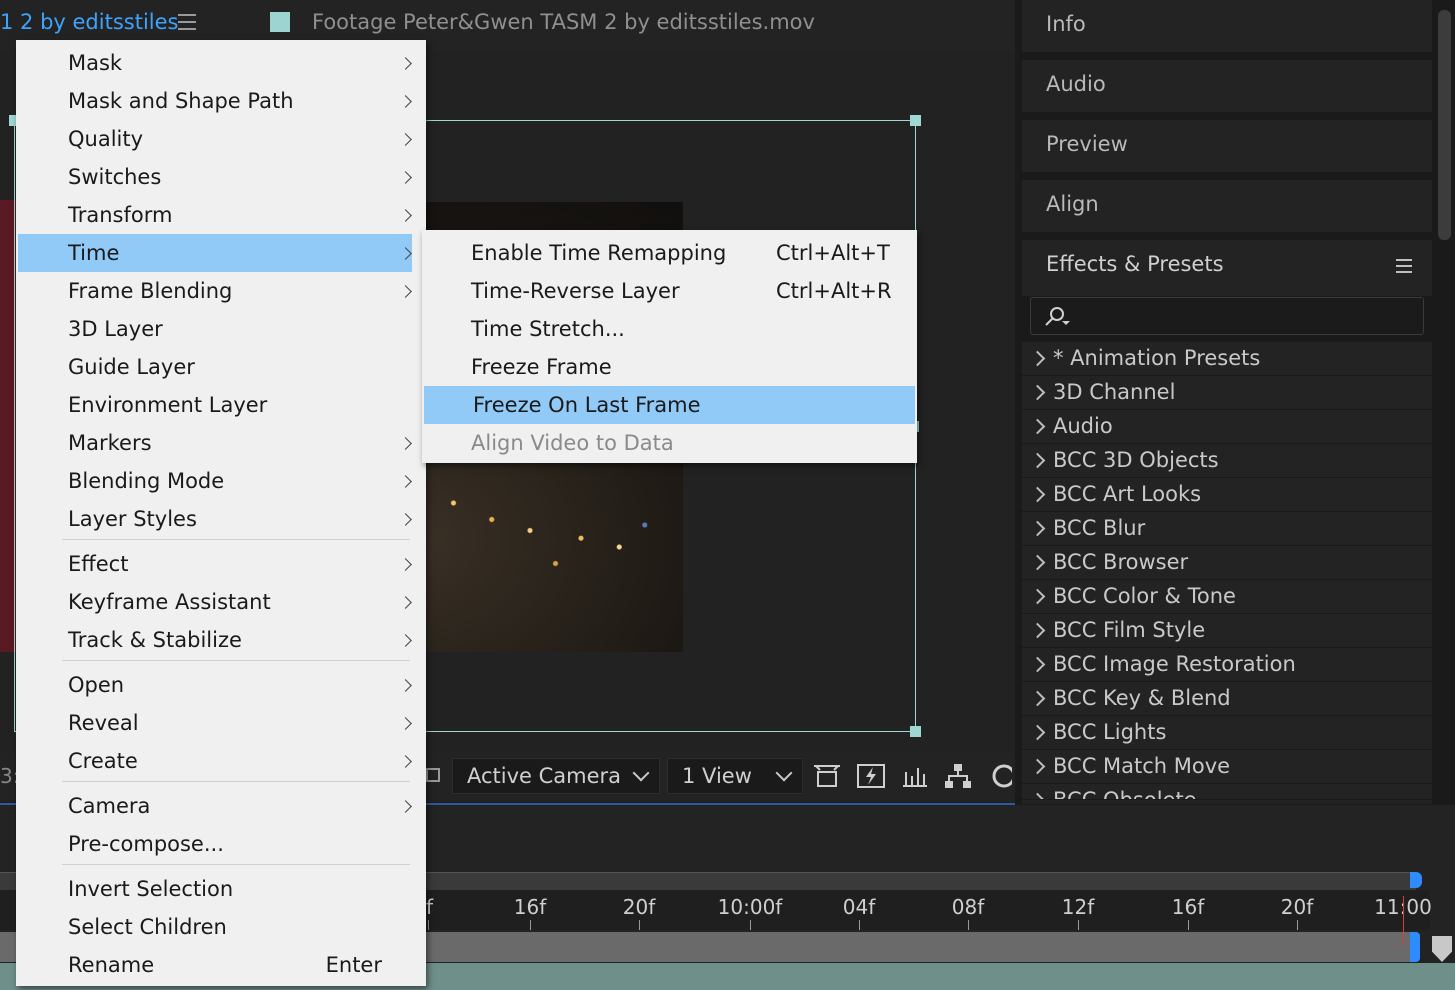  What do you see at coordinates (827, 776) in the screenshot?
I see `toggle-view-icon` at bounding box center [827, 776].